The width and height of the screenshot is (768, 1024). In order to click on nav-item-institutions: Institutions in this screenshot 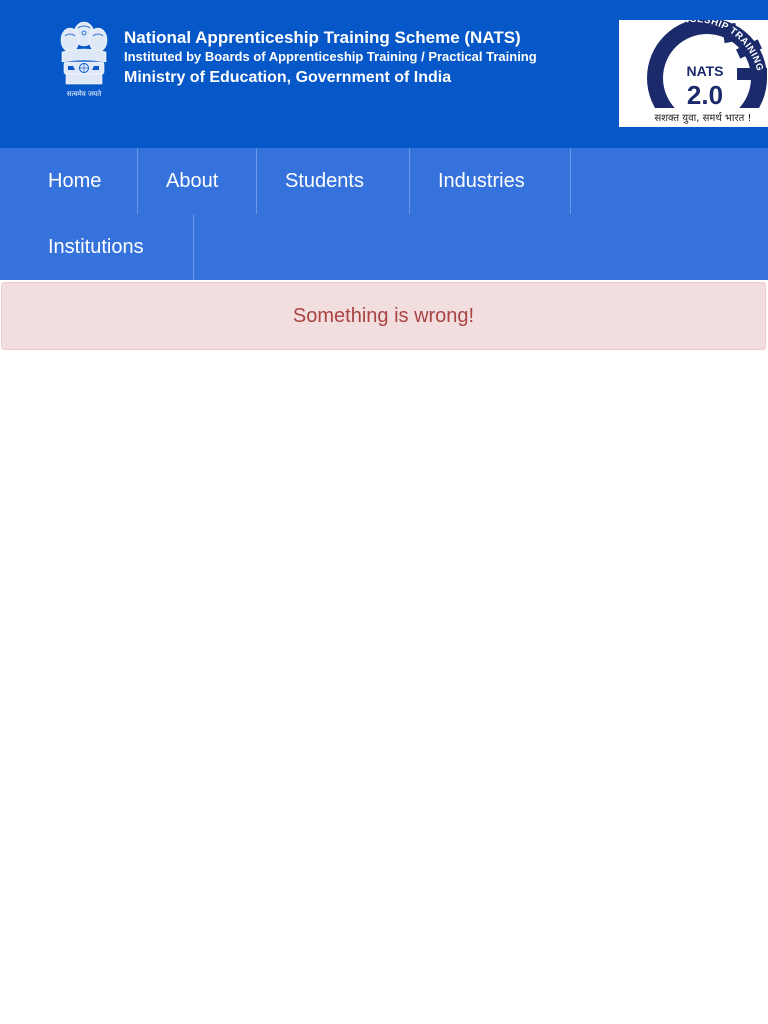, I will do `click(96, 247)`.